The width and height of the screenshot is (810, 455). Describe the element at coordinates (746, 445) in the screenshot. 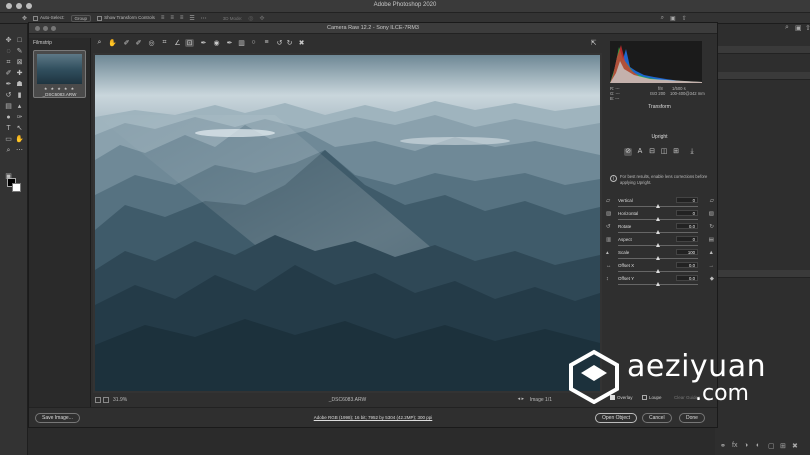

I see `mask-icon: ◑` at that location.